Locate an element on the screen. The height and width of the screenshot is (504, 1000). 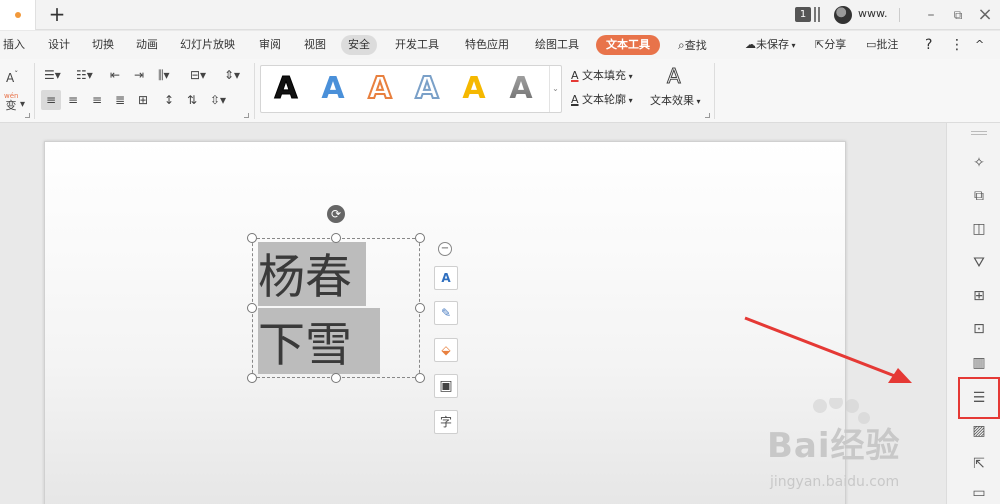
chart-icon: ▥ is located at coordinates (979, 363).